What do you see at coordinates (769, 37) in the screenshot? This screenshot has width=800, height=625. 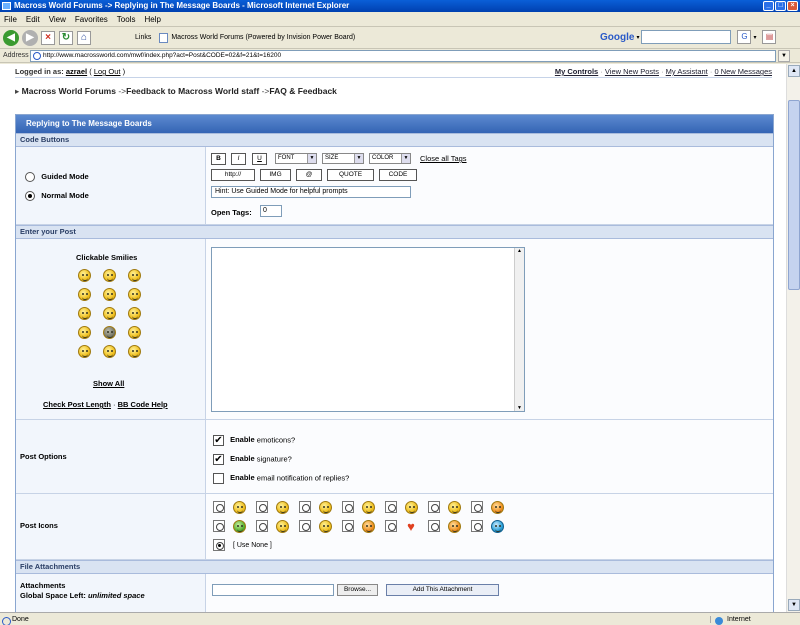 I see `google-settings-icon: ▤` at bounding box center [769, 37].